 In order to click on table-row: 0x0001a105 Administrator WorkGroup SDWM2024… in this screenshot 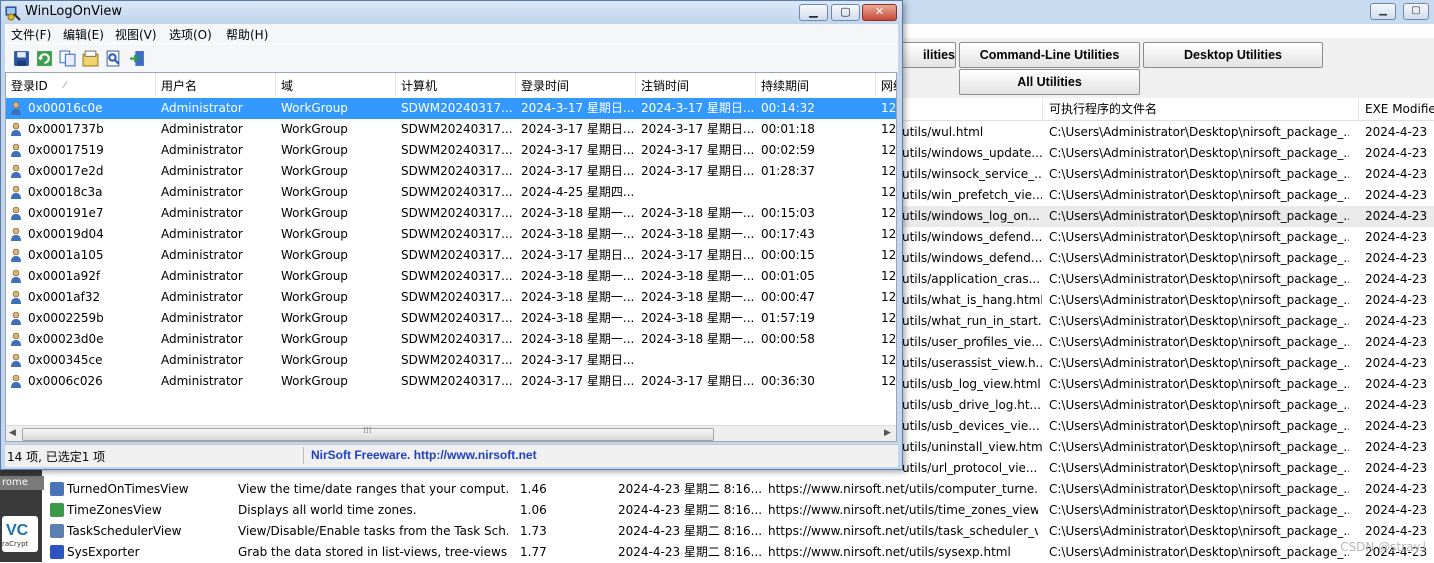, I will do `click(451, 255)`.